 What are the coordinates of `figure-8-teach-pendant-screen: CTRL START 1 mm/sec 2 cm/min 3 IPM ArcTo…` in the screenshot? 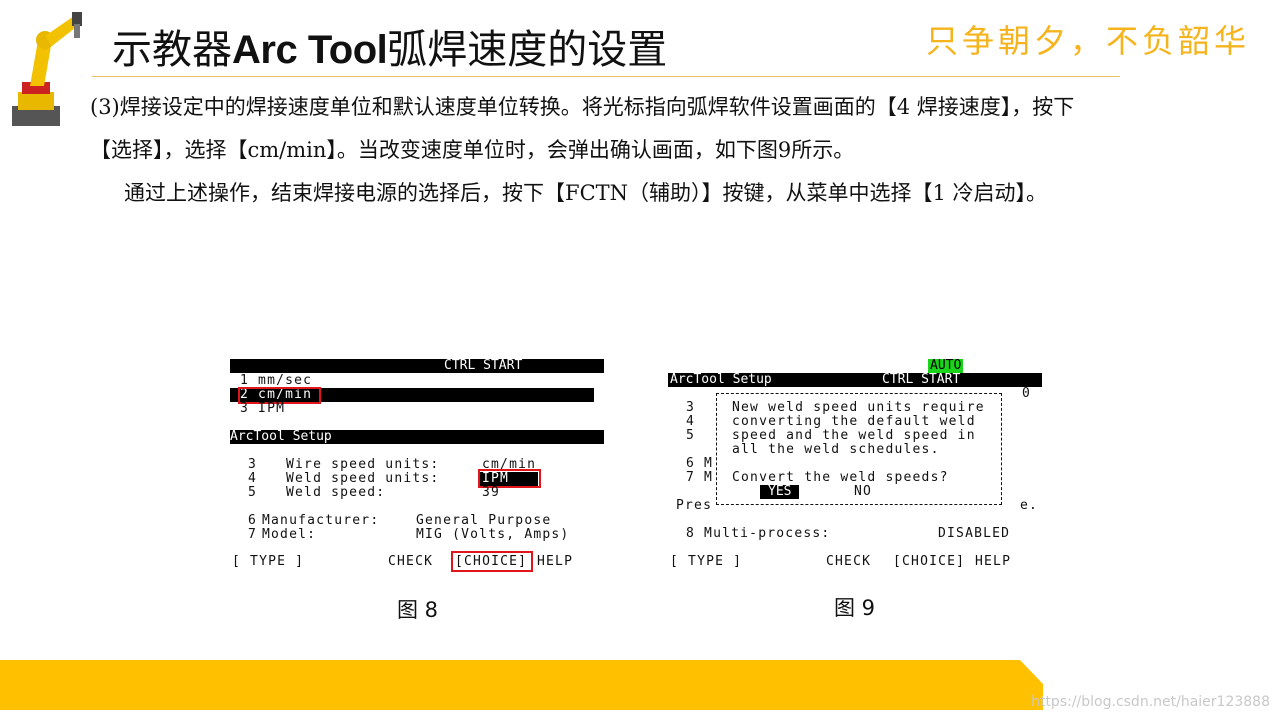 It's located at (418, 459).